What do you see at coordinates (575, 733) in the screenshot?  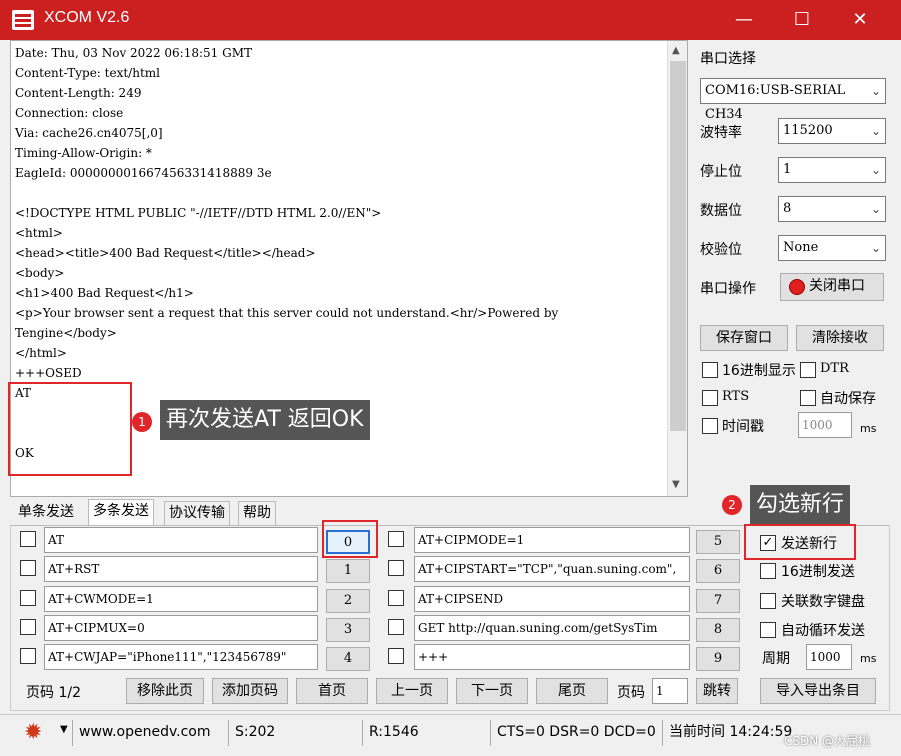 I see `signal-status: CTS=0 DSR=0 DCD=0` at bounding box center [575, 733].